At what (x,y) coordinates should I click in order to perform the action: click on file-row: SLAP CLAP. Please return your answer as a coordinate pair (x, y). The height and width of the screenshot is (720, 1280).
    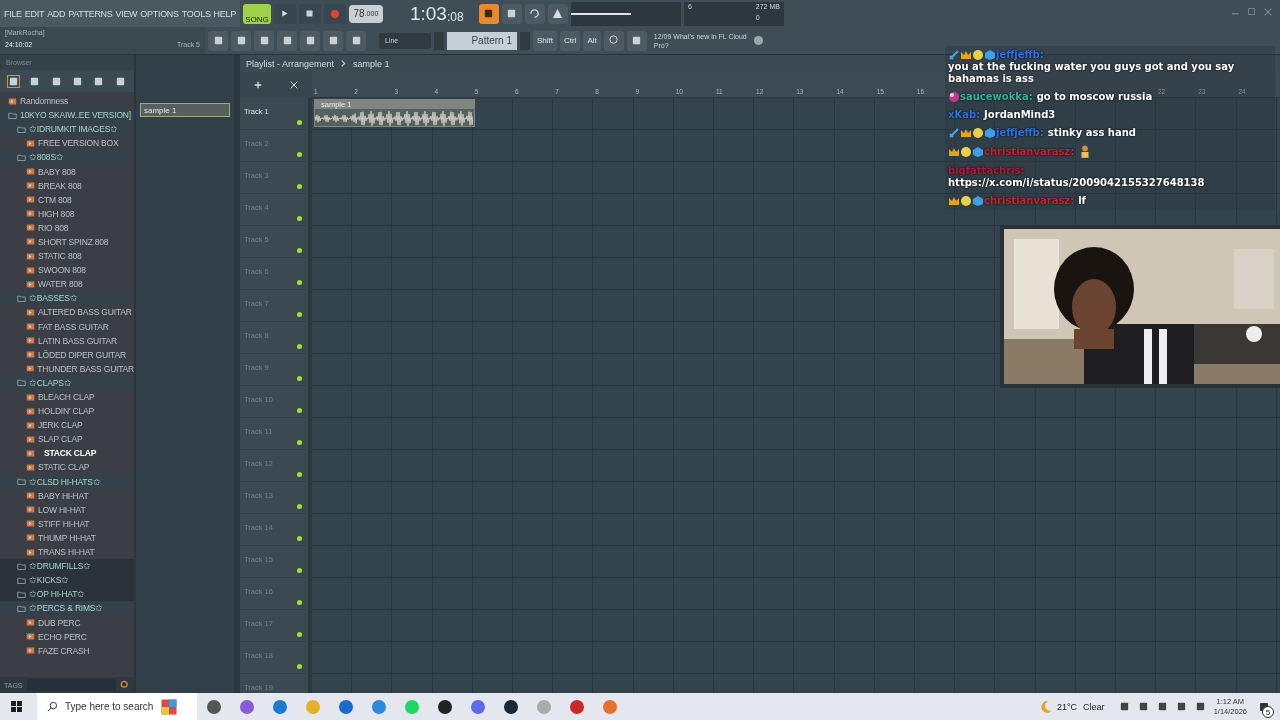
    Looking at the image, I should click on (67, 439).